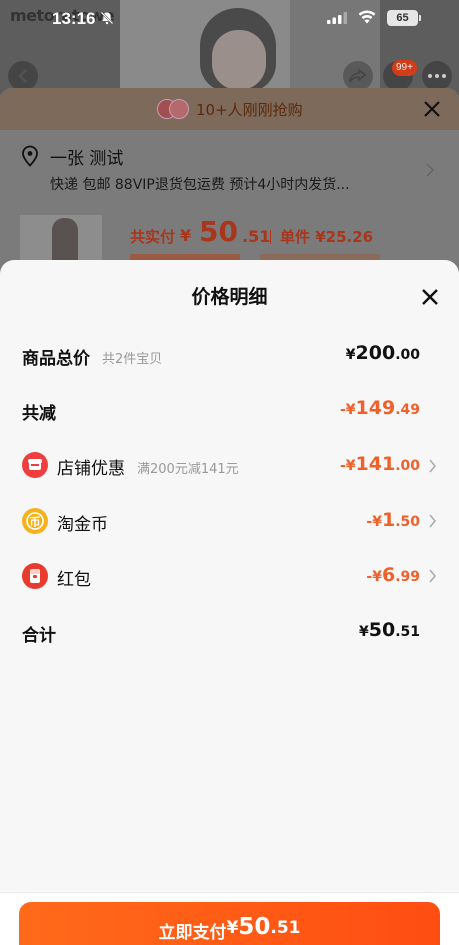 The width and height of the screenshot is (459, 945). What do you see at coordinates (86, 156) in the screenshot?
I see `address-name: 一张 测试` at bounding box center [86, 156].